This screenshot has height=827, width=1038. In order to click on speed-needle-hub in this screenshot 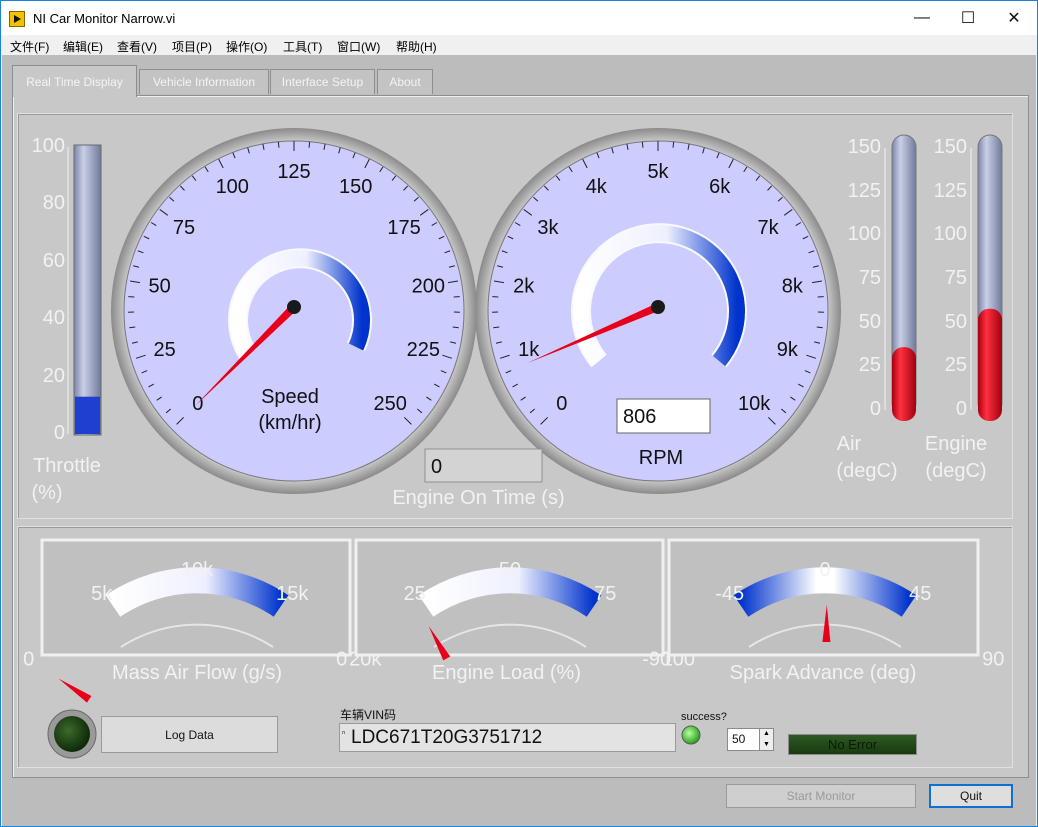, I will do `click(294, 307)`.